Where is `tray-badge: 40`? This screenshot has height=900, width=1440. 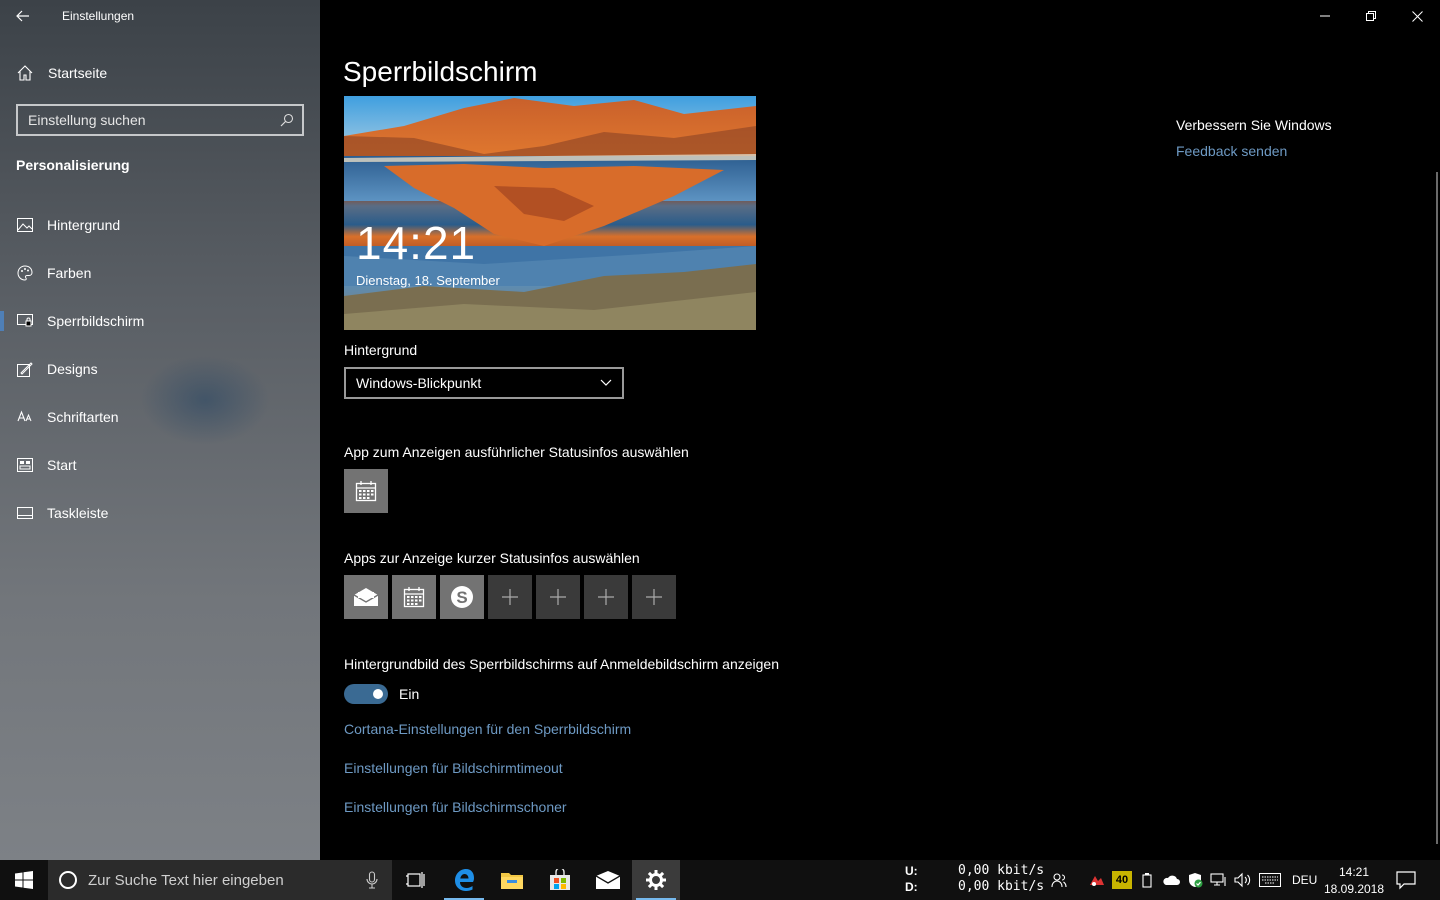 tray-badge: 40 is located at coordinates (1122, 880).